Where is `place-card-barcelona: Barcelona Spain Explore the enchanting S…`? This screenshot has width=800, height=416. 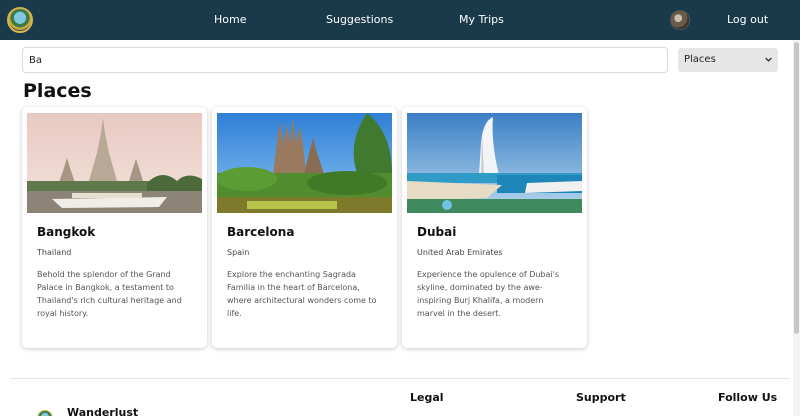 place-card-barcelona: Barcelona Spain Explore the enchanting S… is located at coordinates (304, 227).